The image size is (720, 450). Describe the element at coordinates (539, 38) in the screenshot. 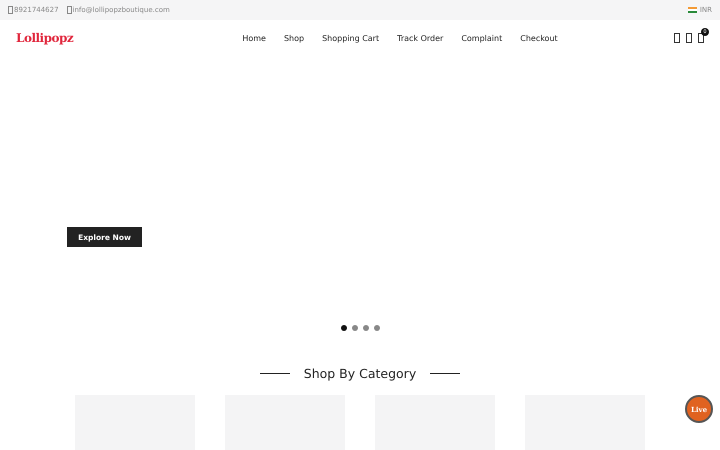

I see `nav-link: Checkout` at that location.